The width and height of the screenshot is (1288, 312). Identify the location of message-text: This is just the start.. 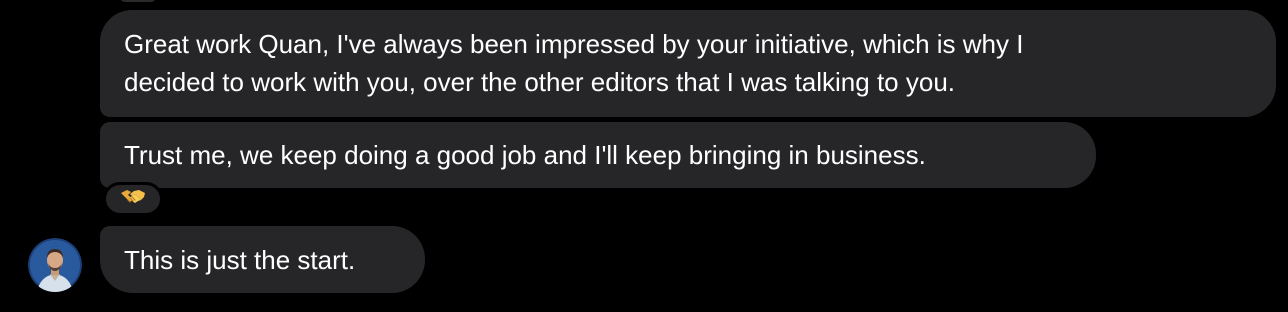
(240, 260).